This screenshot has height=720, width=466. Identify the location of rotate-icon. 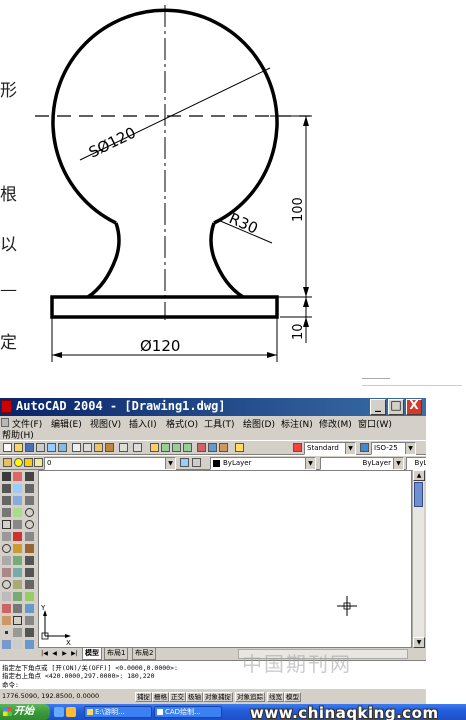
(17, 548).